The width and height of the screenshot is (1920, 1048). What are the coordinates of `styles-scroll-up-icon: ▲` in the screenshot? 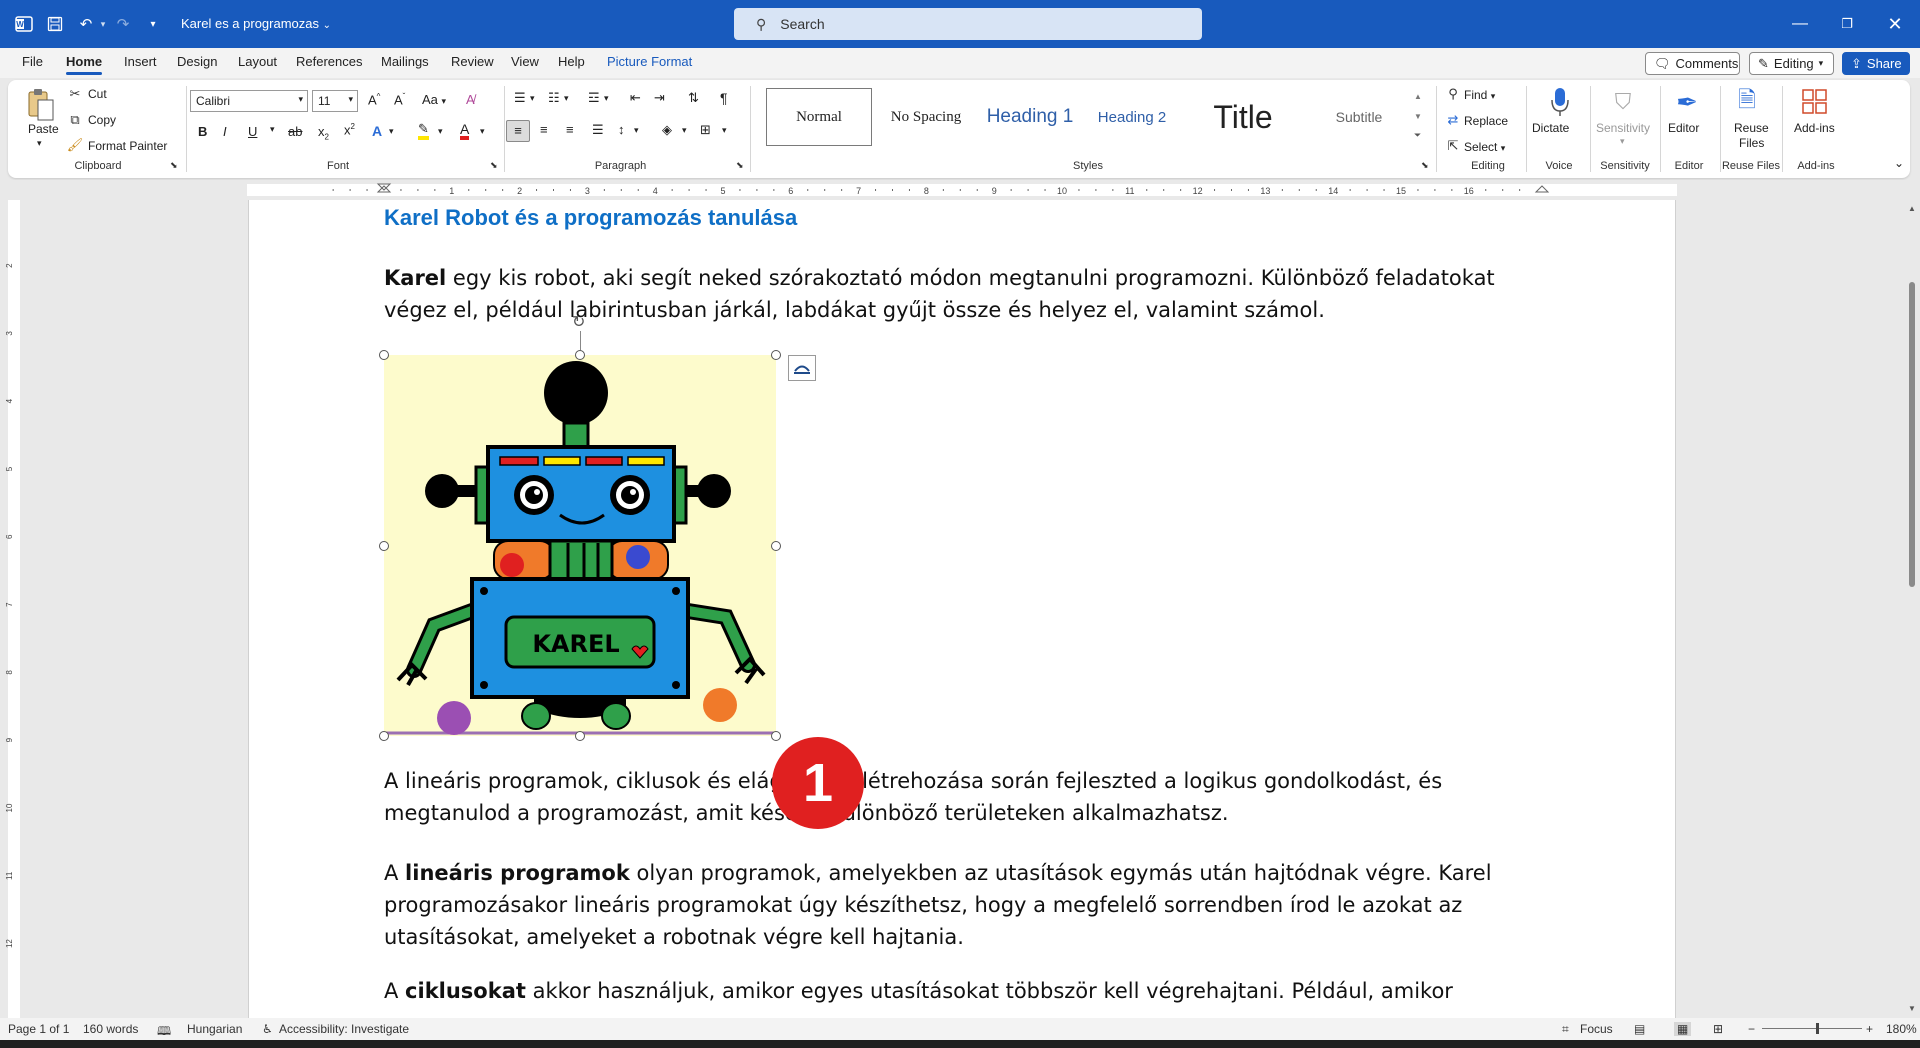 It's located at (1418, 96).